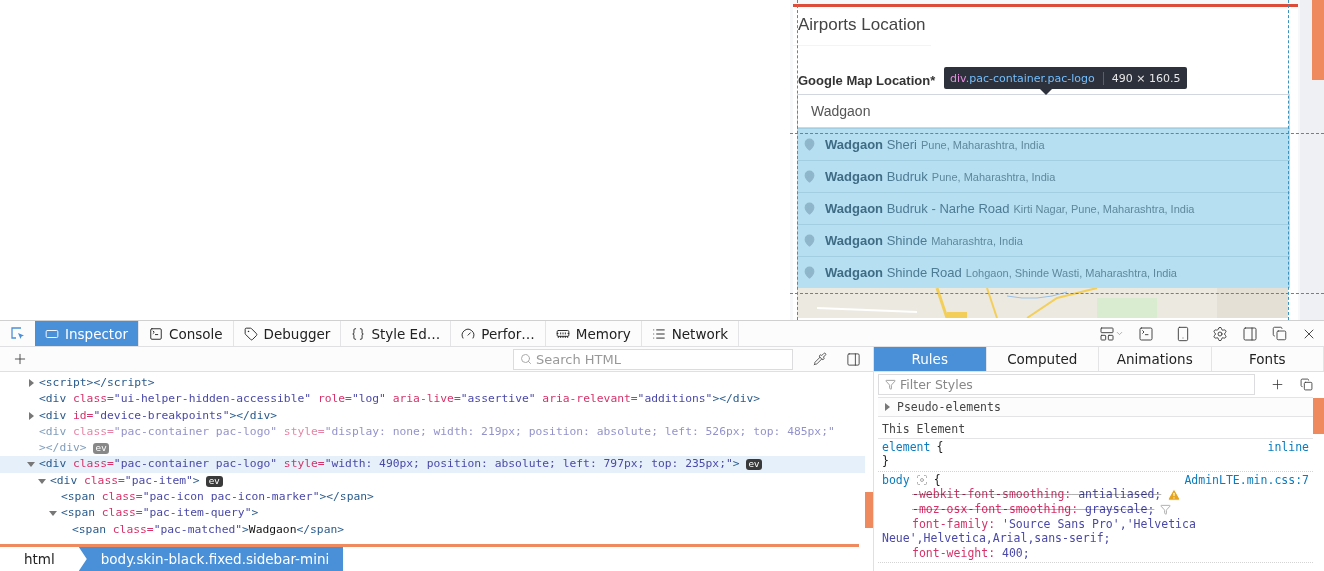 The height and width of the screenshot is (571, 1324). What do you see at coordinates (906, 447) in the screenshot?
I see `rule-selector: element` at bounding box center [906, 447].